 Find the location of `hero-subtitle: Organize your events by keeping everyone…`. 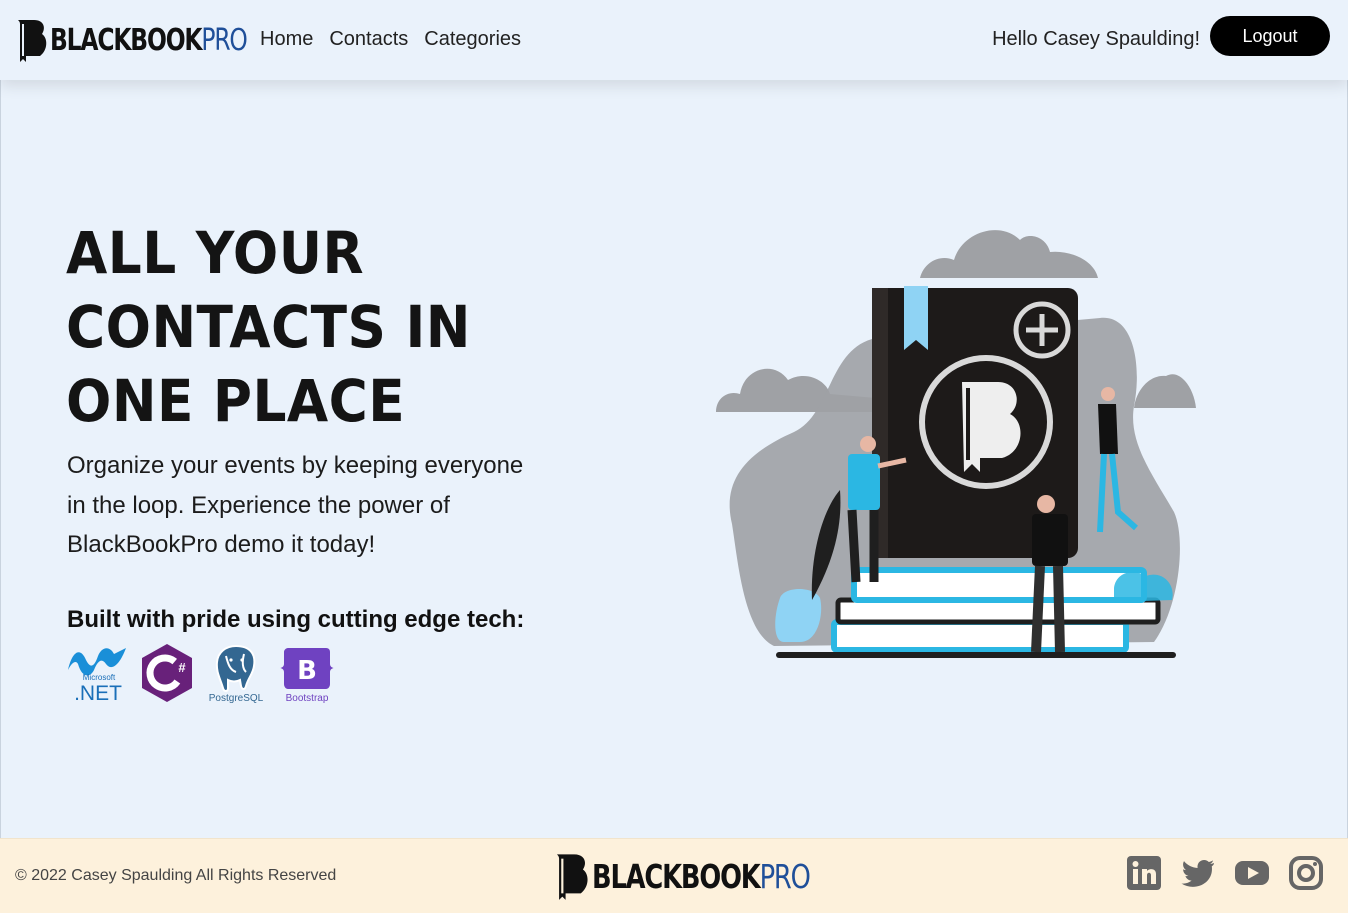

hero-subtitle: Organize your events by keeping everyone… is located at coordinates (295, 505).